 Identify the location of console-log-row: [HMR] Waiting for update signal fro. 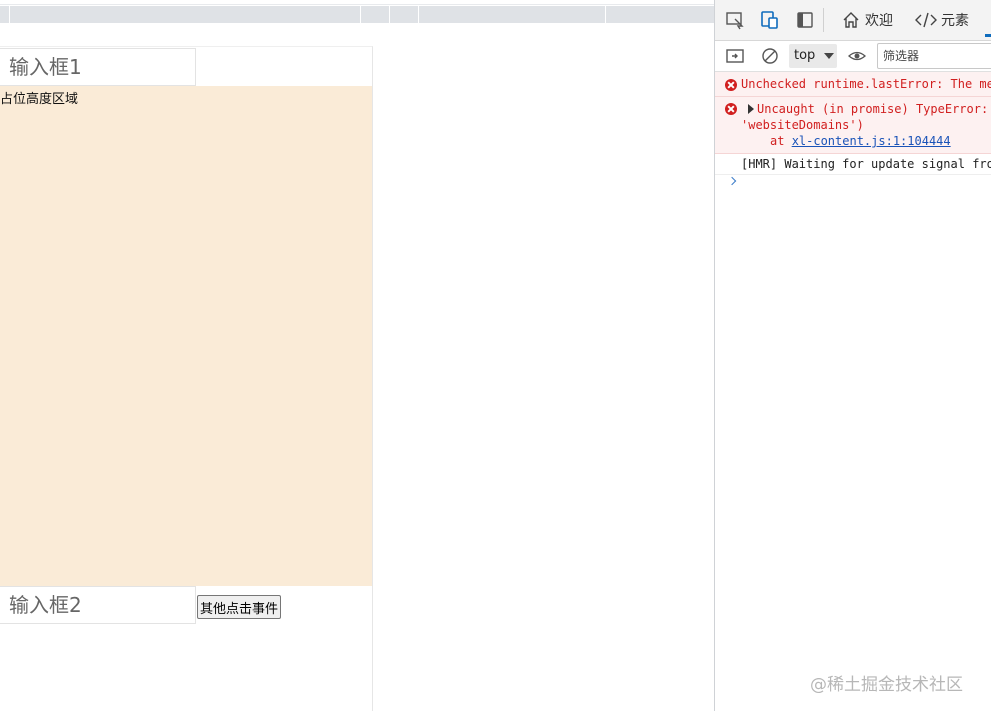
(853, 164).